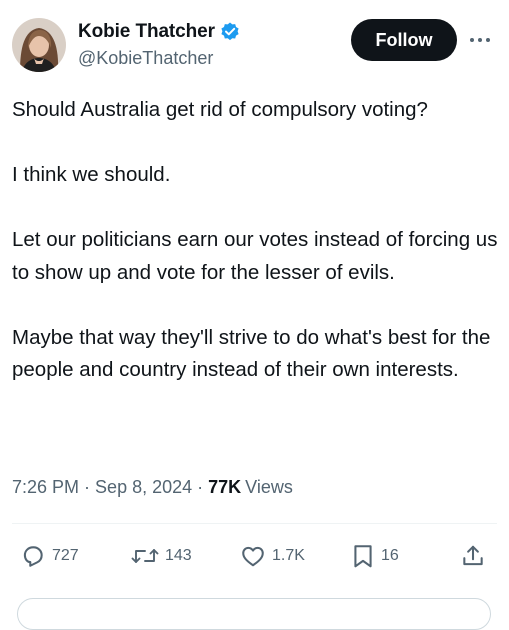  Describe the element at coordinates (288, 555) in the screenshot. I see `like-count: 1.7K` at that location.